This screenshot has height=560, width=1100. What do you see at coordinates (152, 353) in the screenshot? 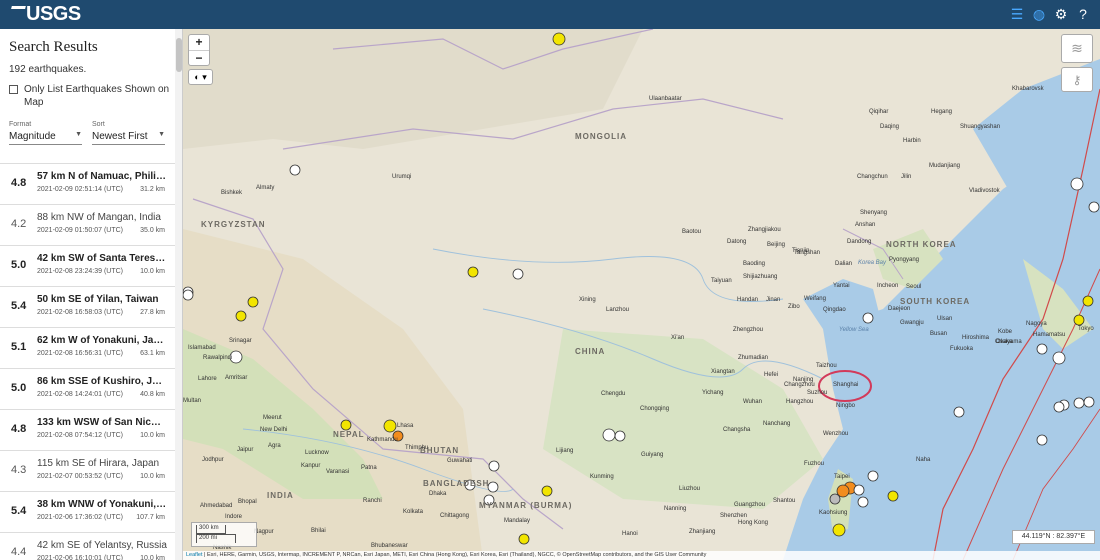
I see `eq-depth: 63.1 km` at bounding box center [152, 353].